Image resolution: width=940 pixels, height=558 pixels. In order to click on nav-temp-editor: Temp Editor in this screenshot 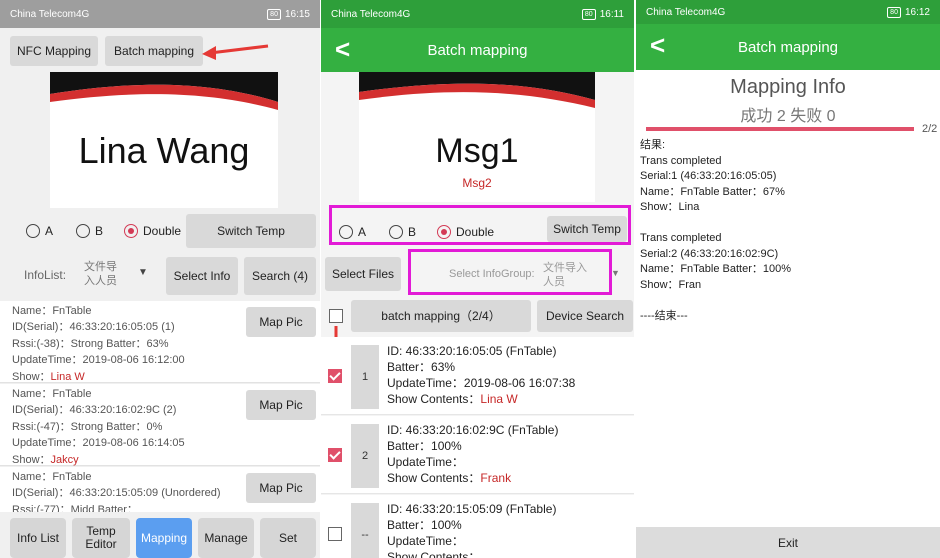, I will do `click(101, 538)`.